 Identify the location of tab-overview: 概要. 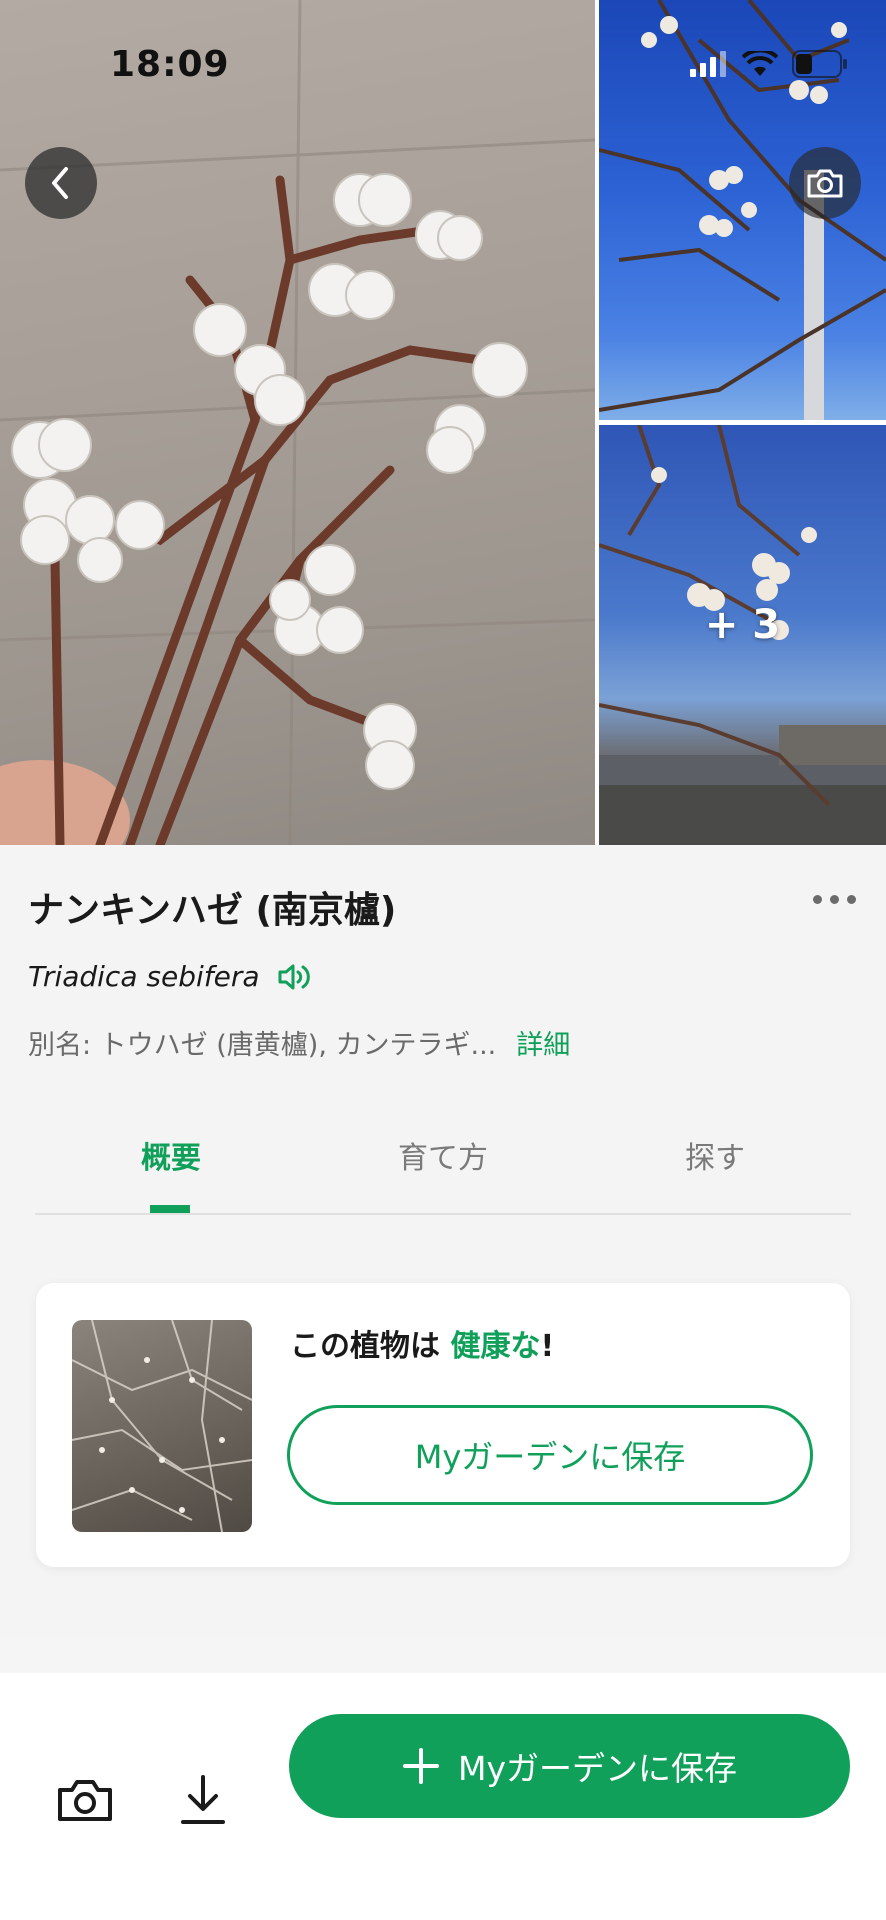
(171, 1164).